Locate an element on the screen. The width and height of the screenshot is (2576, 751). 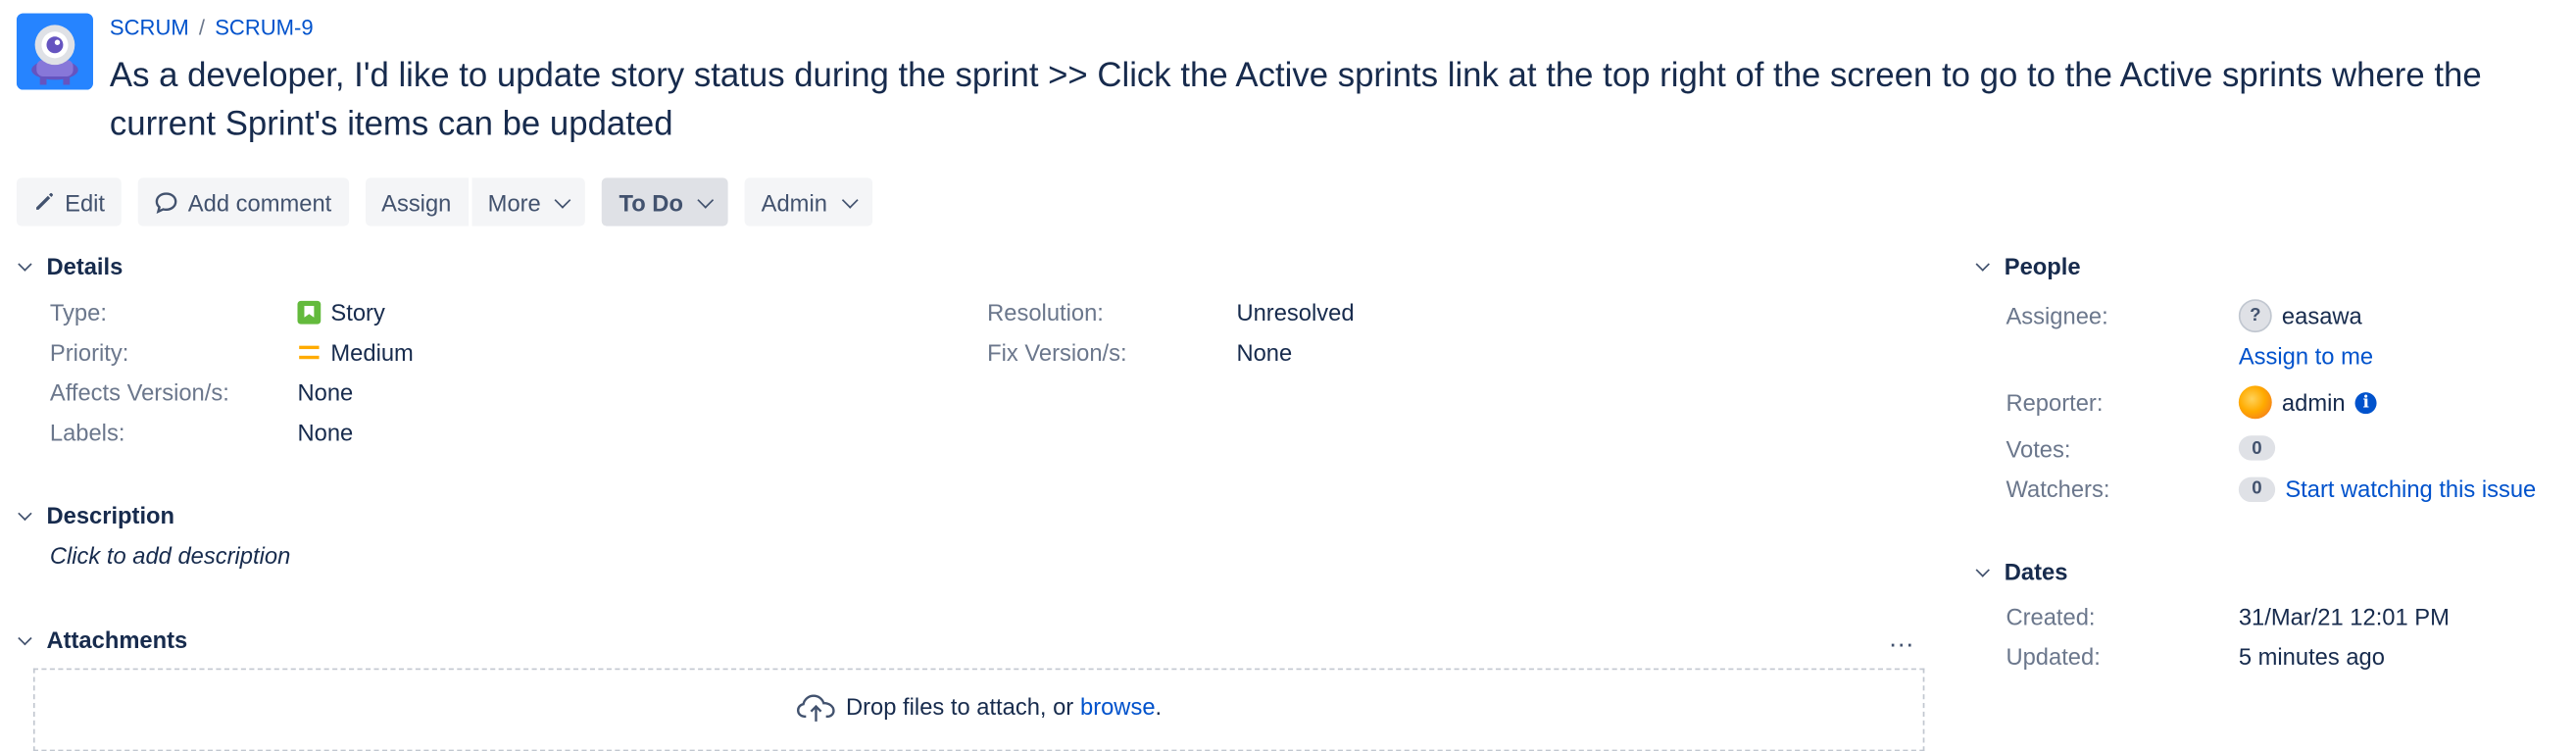
more-label: More is located at coordinates (514, 202).